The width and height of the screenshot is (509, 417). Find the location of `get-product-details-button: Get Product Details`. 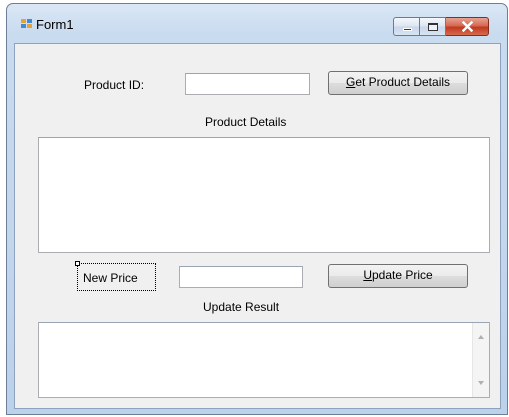

get-product-details-button: Get Product Details is located at coordinates (398, 83).